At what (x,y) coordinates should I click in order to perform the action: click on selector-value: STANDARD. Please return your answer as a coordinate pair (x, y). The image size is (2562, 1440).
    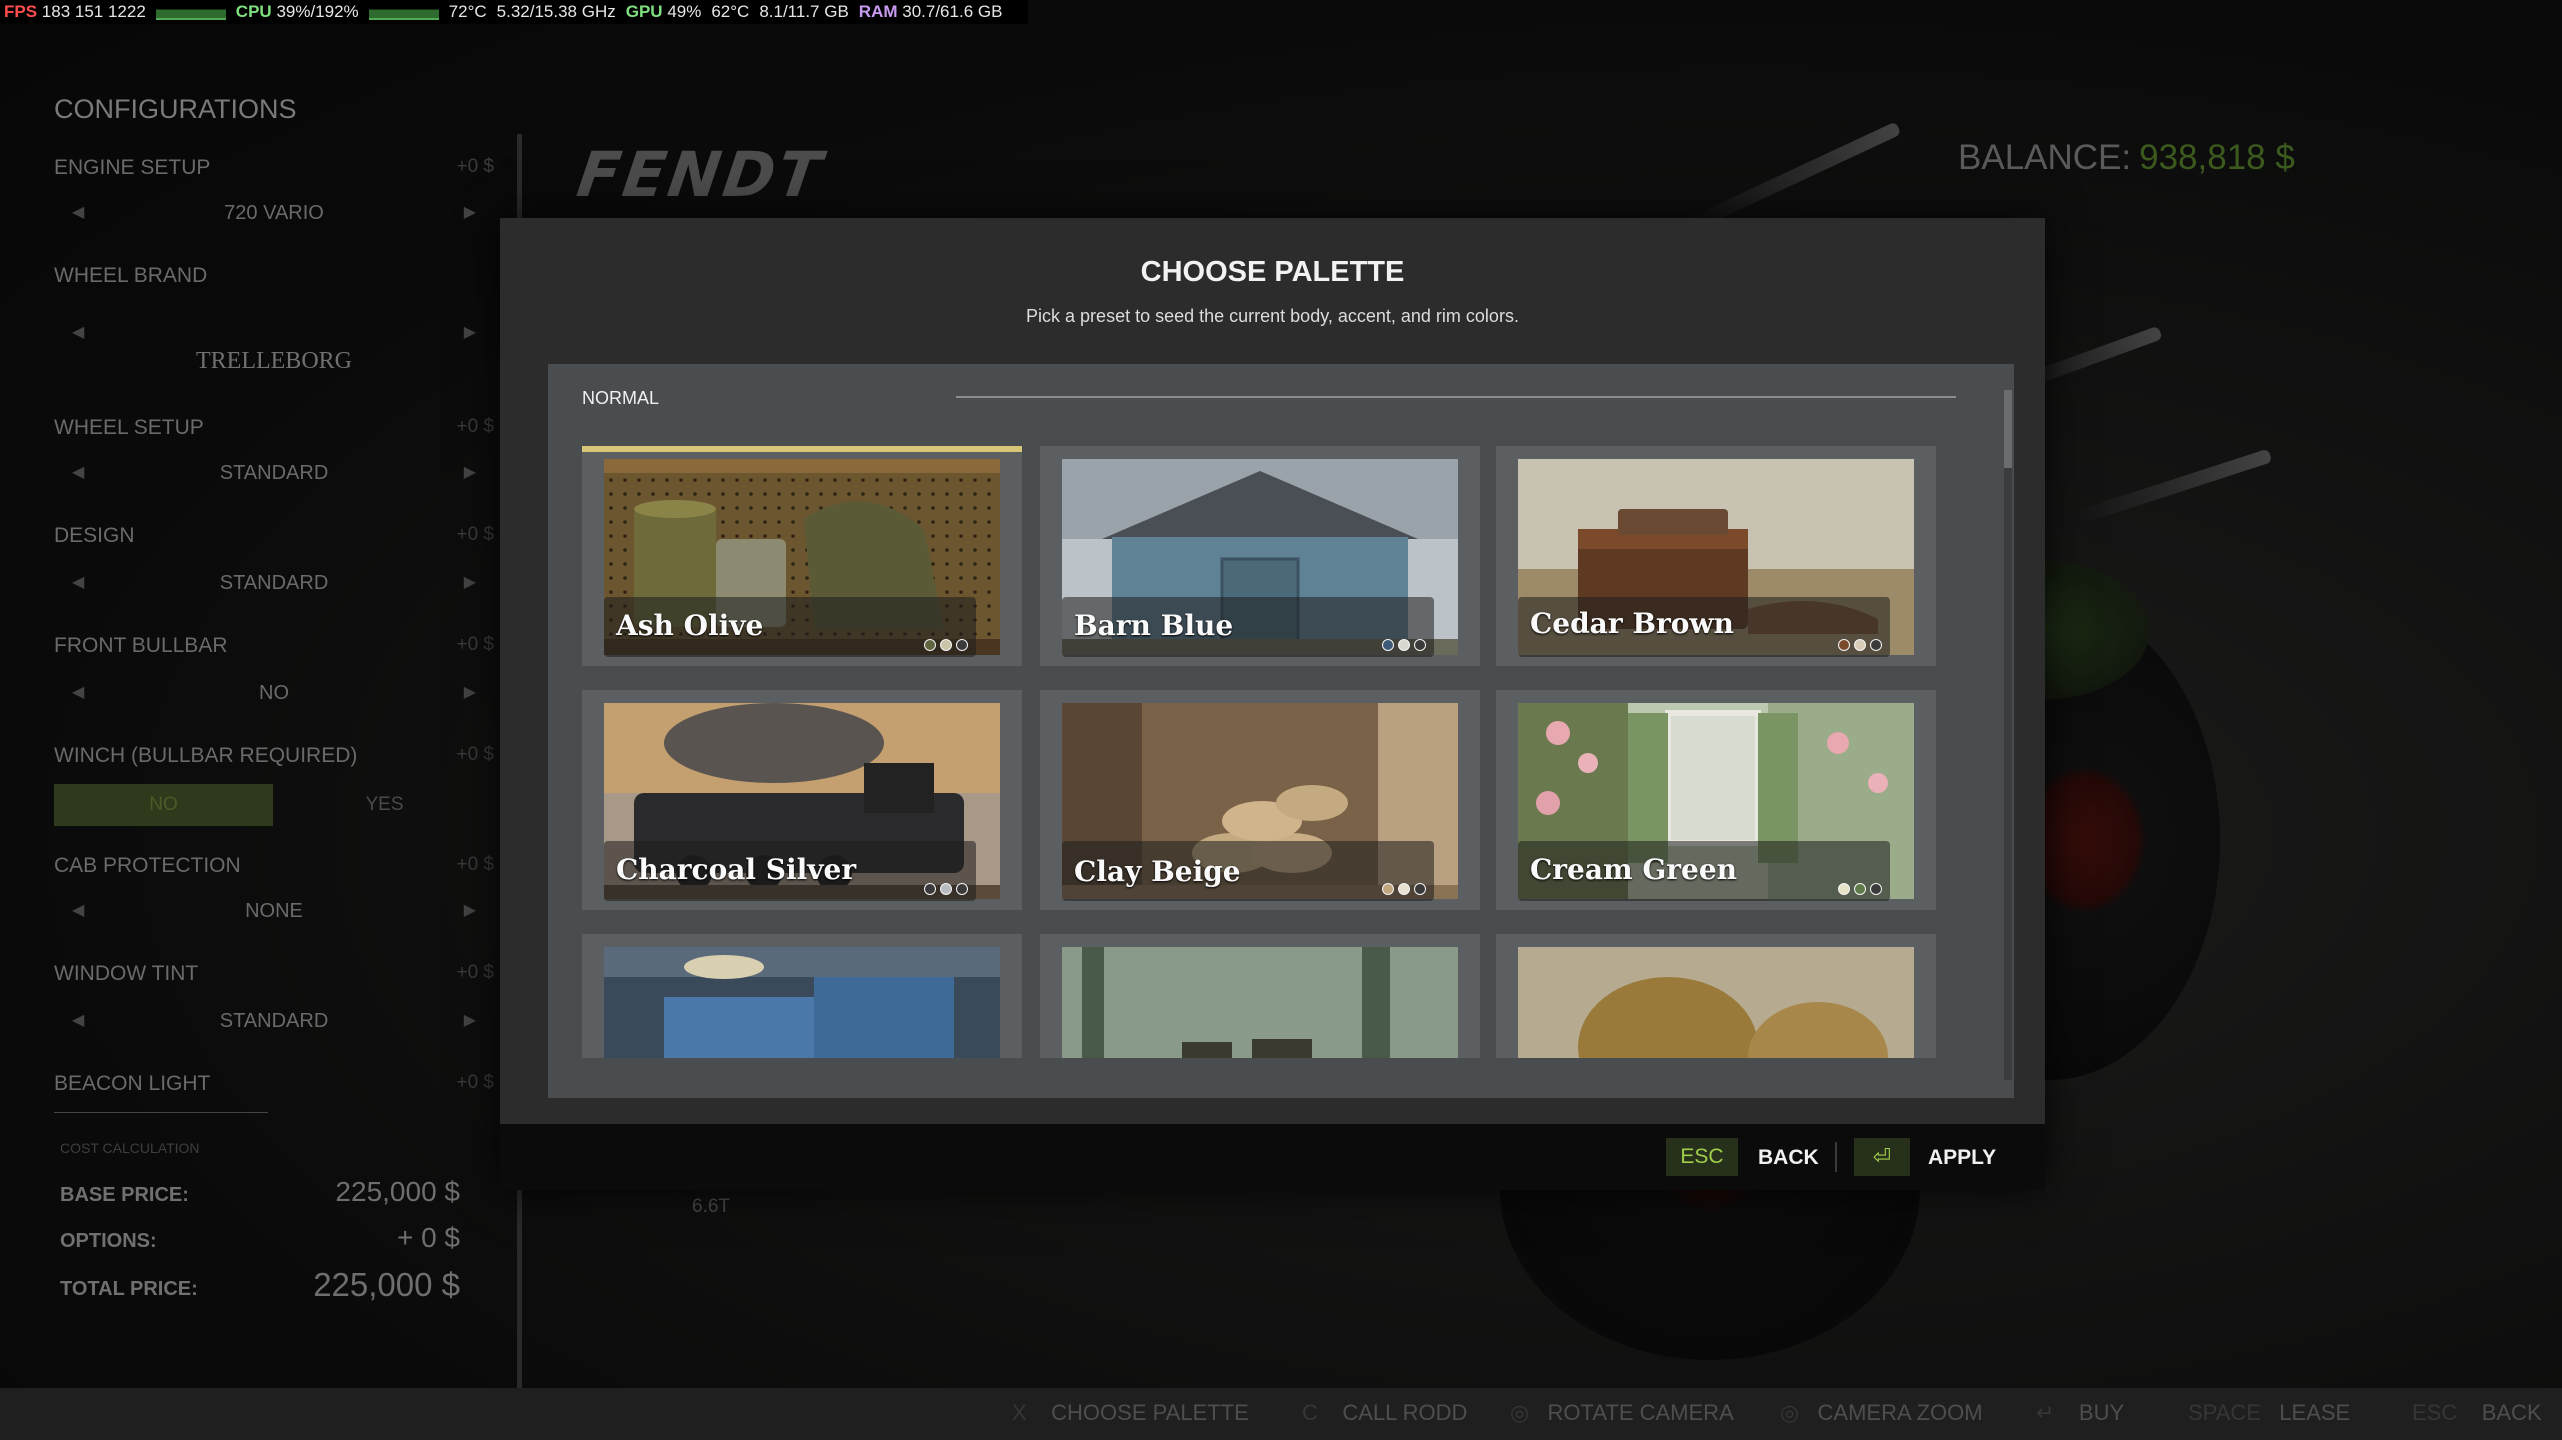
    Looking at the image, I should click on (274, 1021).